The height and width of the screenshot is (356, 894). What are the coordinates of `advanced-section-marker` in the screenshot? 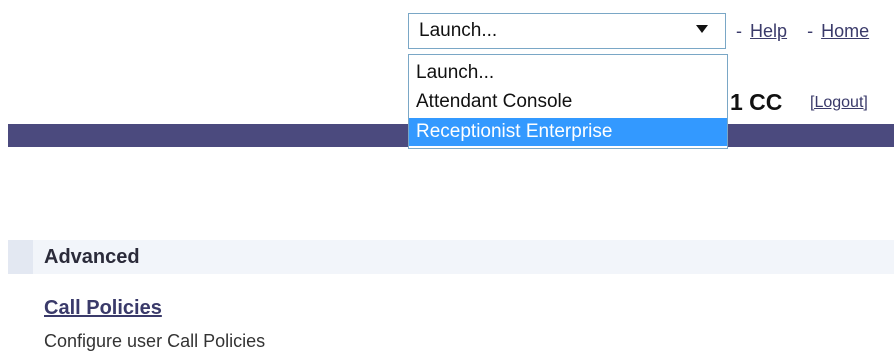 It's located at (20, 257).